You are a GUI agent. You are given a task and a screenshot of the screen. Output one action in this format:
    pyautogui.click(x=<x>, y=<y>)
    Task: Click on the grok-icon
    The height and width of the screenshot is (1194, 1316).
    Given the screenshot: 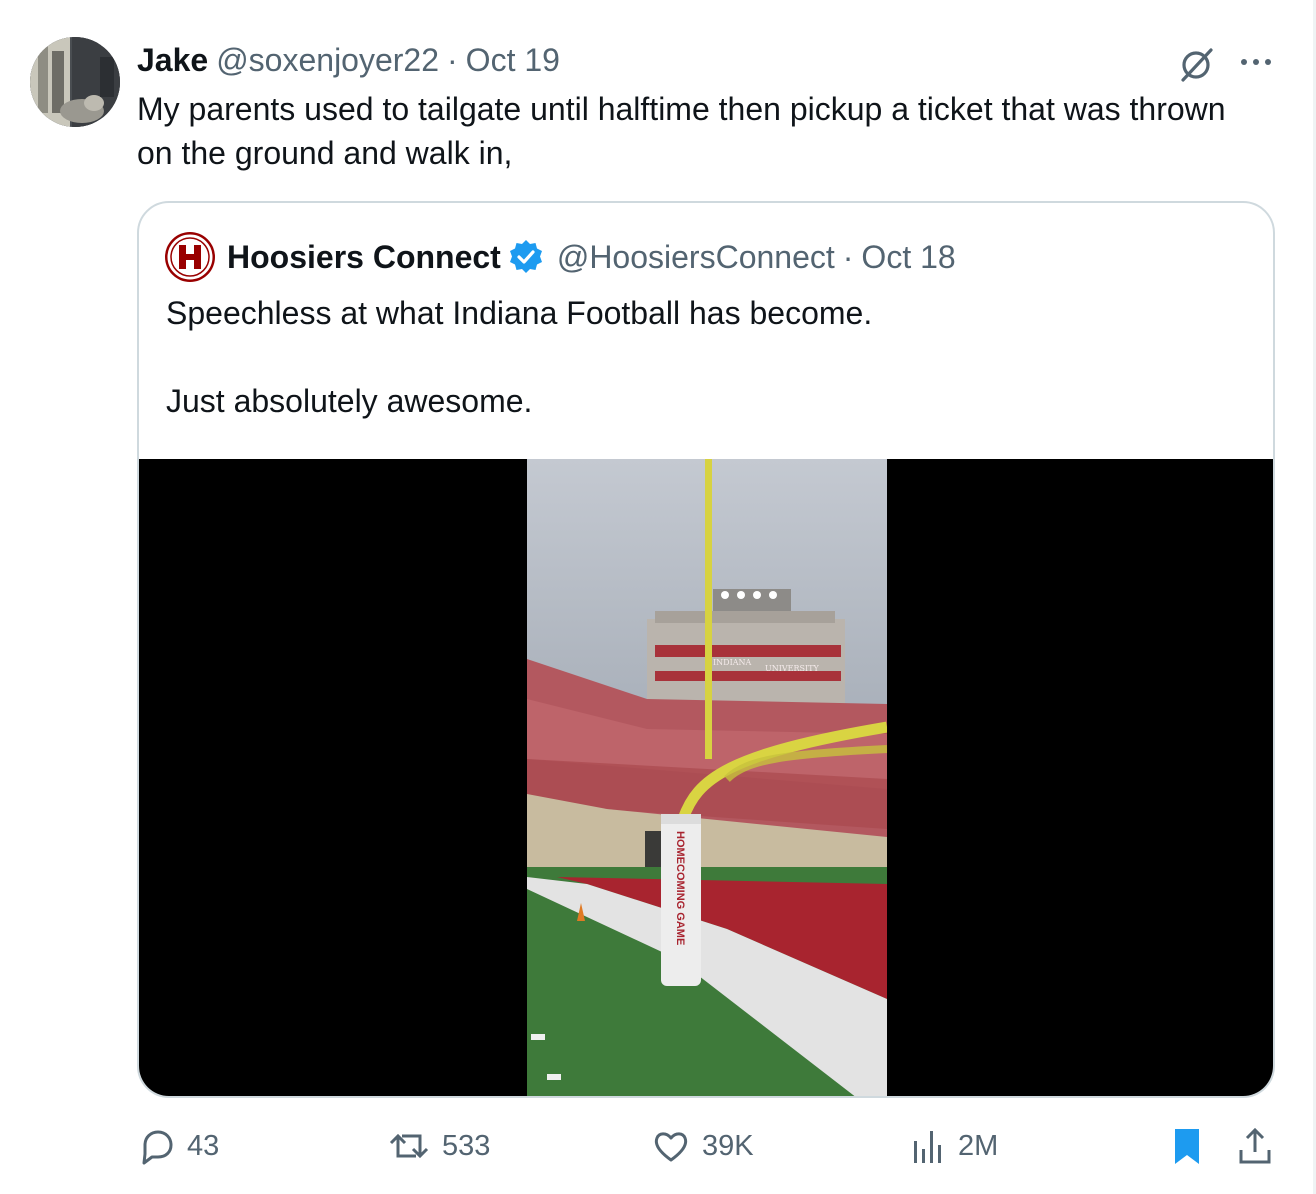 What is the action you would take?
    pyautogui.click(x=1197, y=64)
    